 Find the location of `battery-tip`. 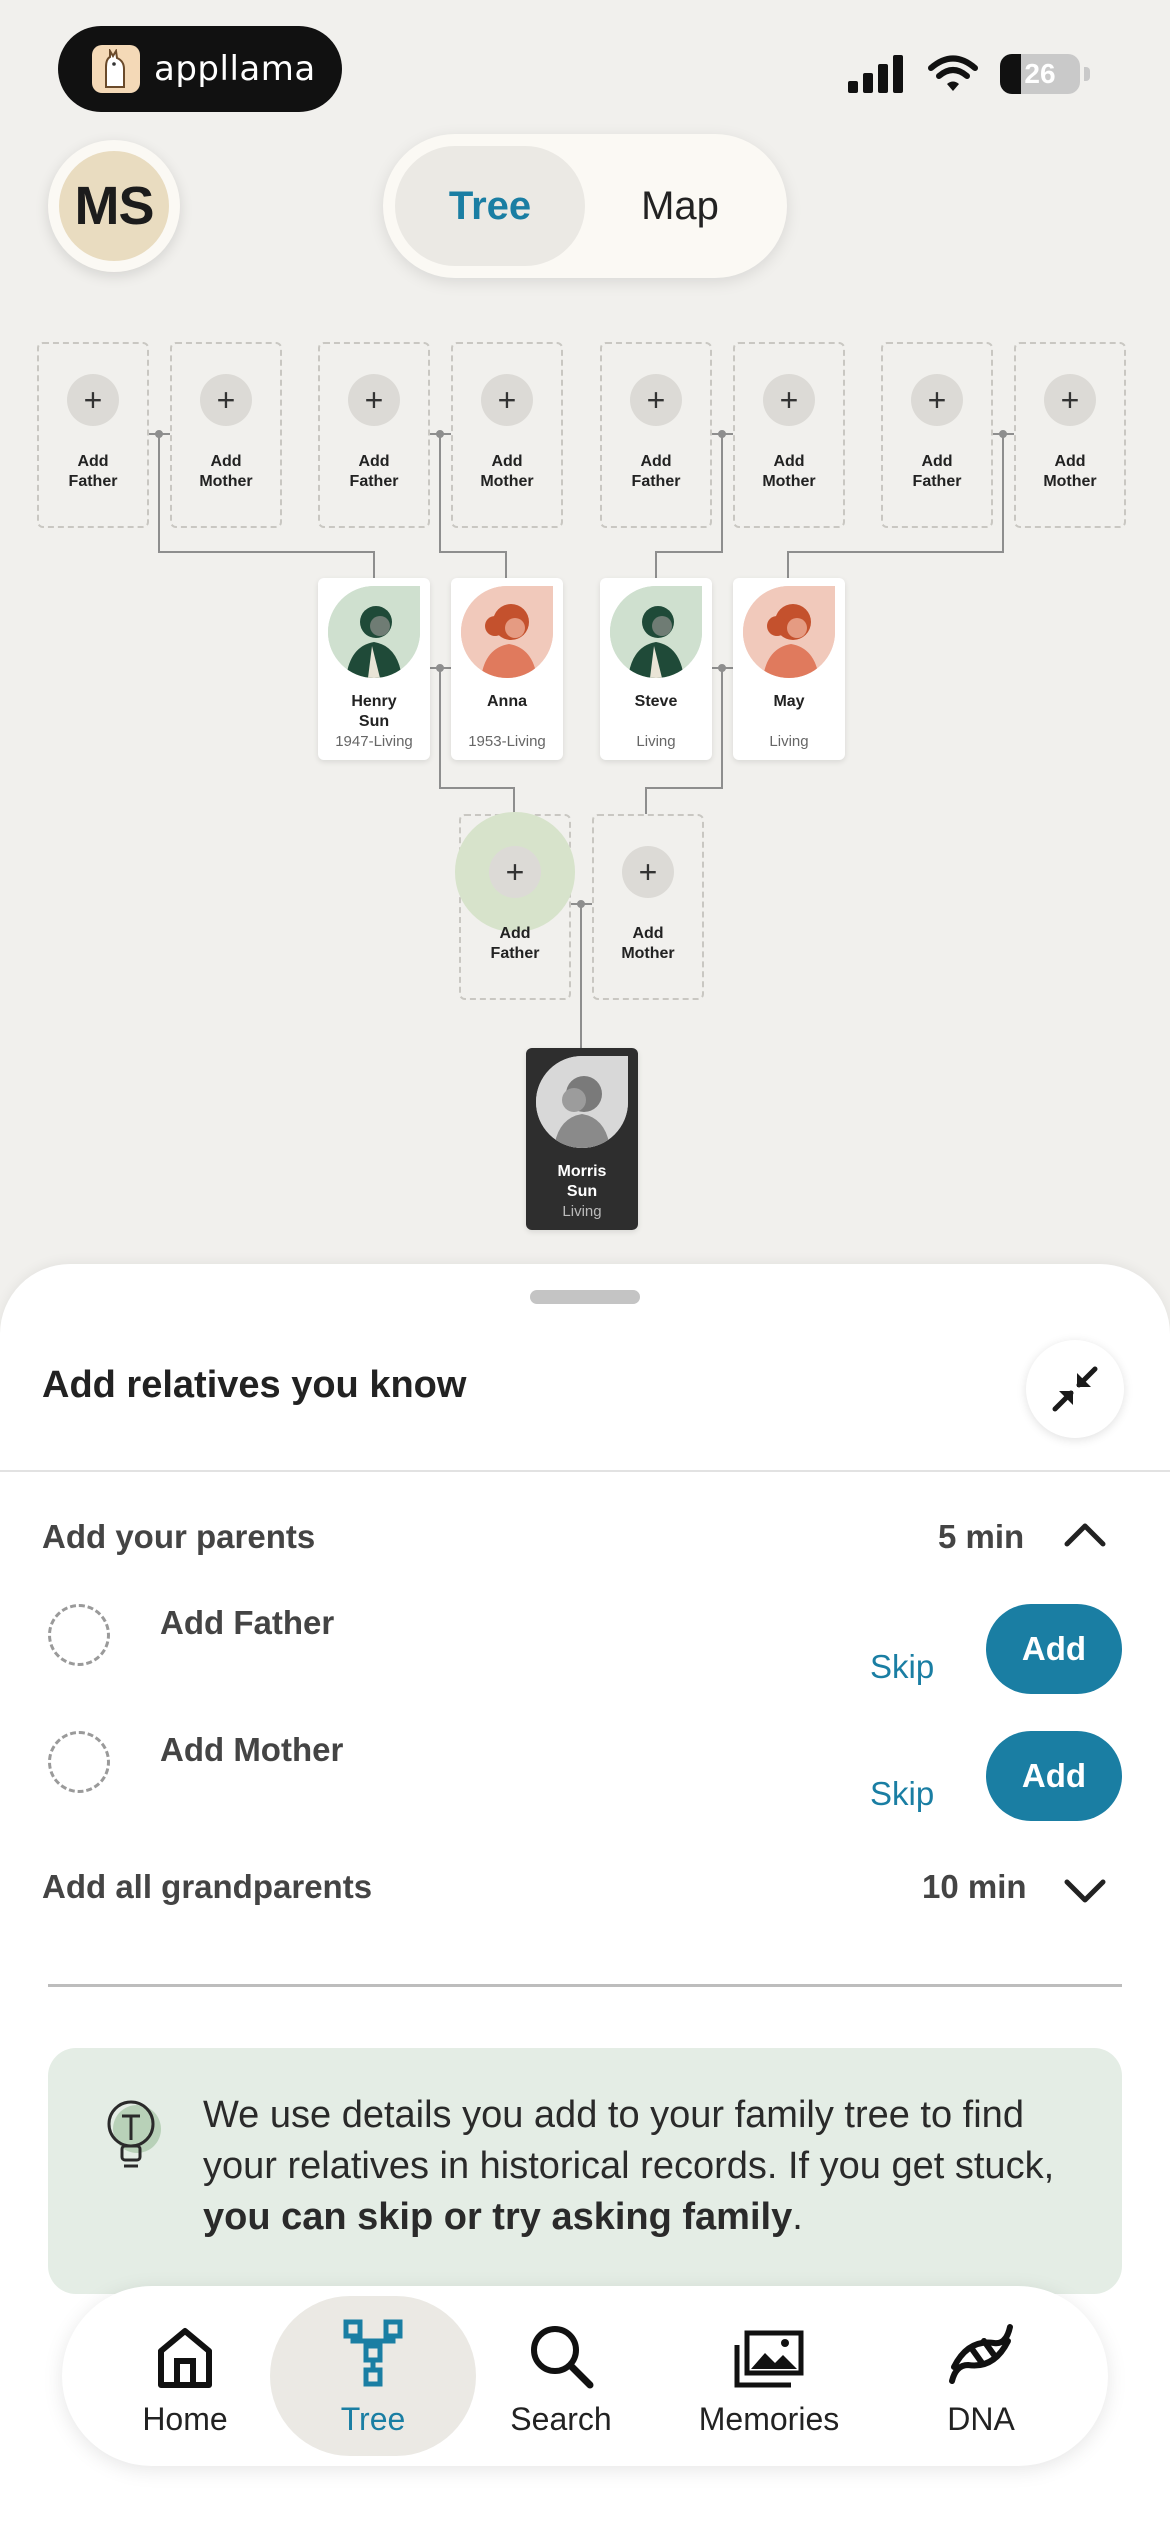

battery-tip is located at coordinates (1087, 74).